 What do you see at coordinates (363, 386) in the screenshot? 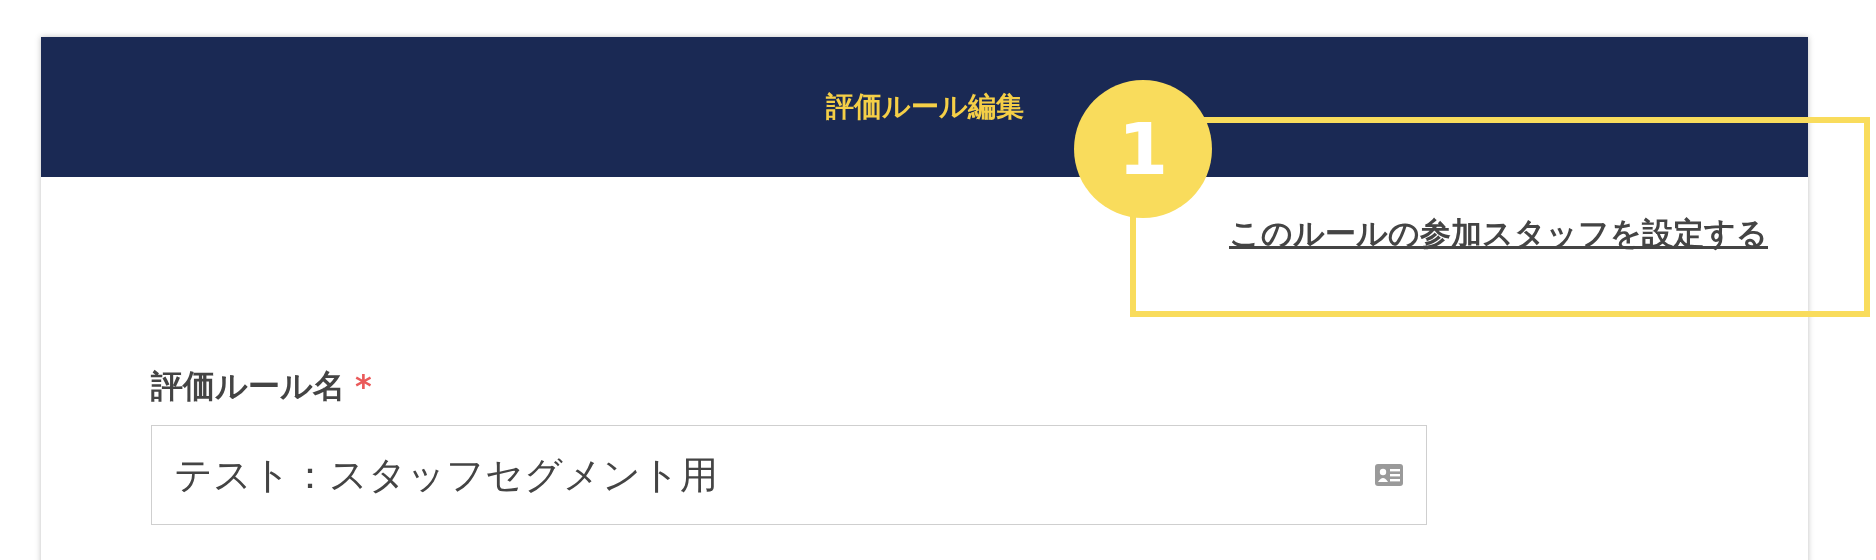
I see `required-mark: *` at bounding box center [363, 386].